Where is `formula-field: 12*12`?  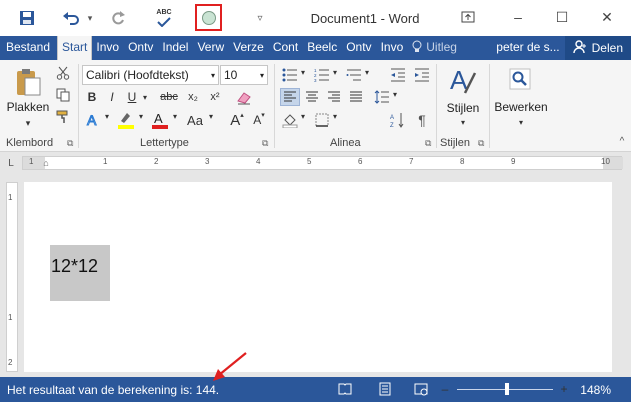
formula-field: 12*12 is located at coordinates (80, 273).